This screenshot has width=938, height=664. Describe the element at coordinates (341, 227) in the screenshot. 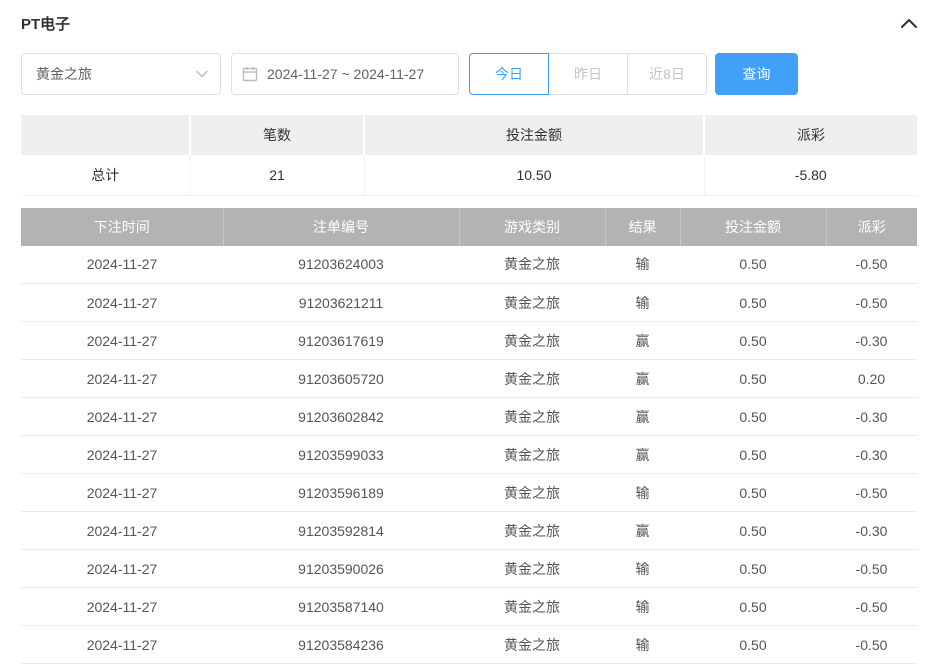

I see `header-order-id: 注单编号` at that location.